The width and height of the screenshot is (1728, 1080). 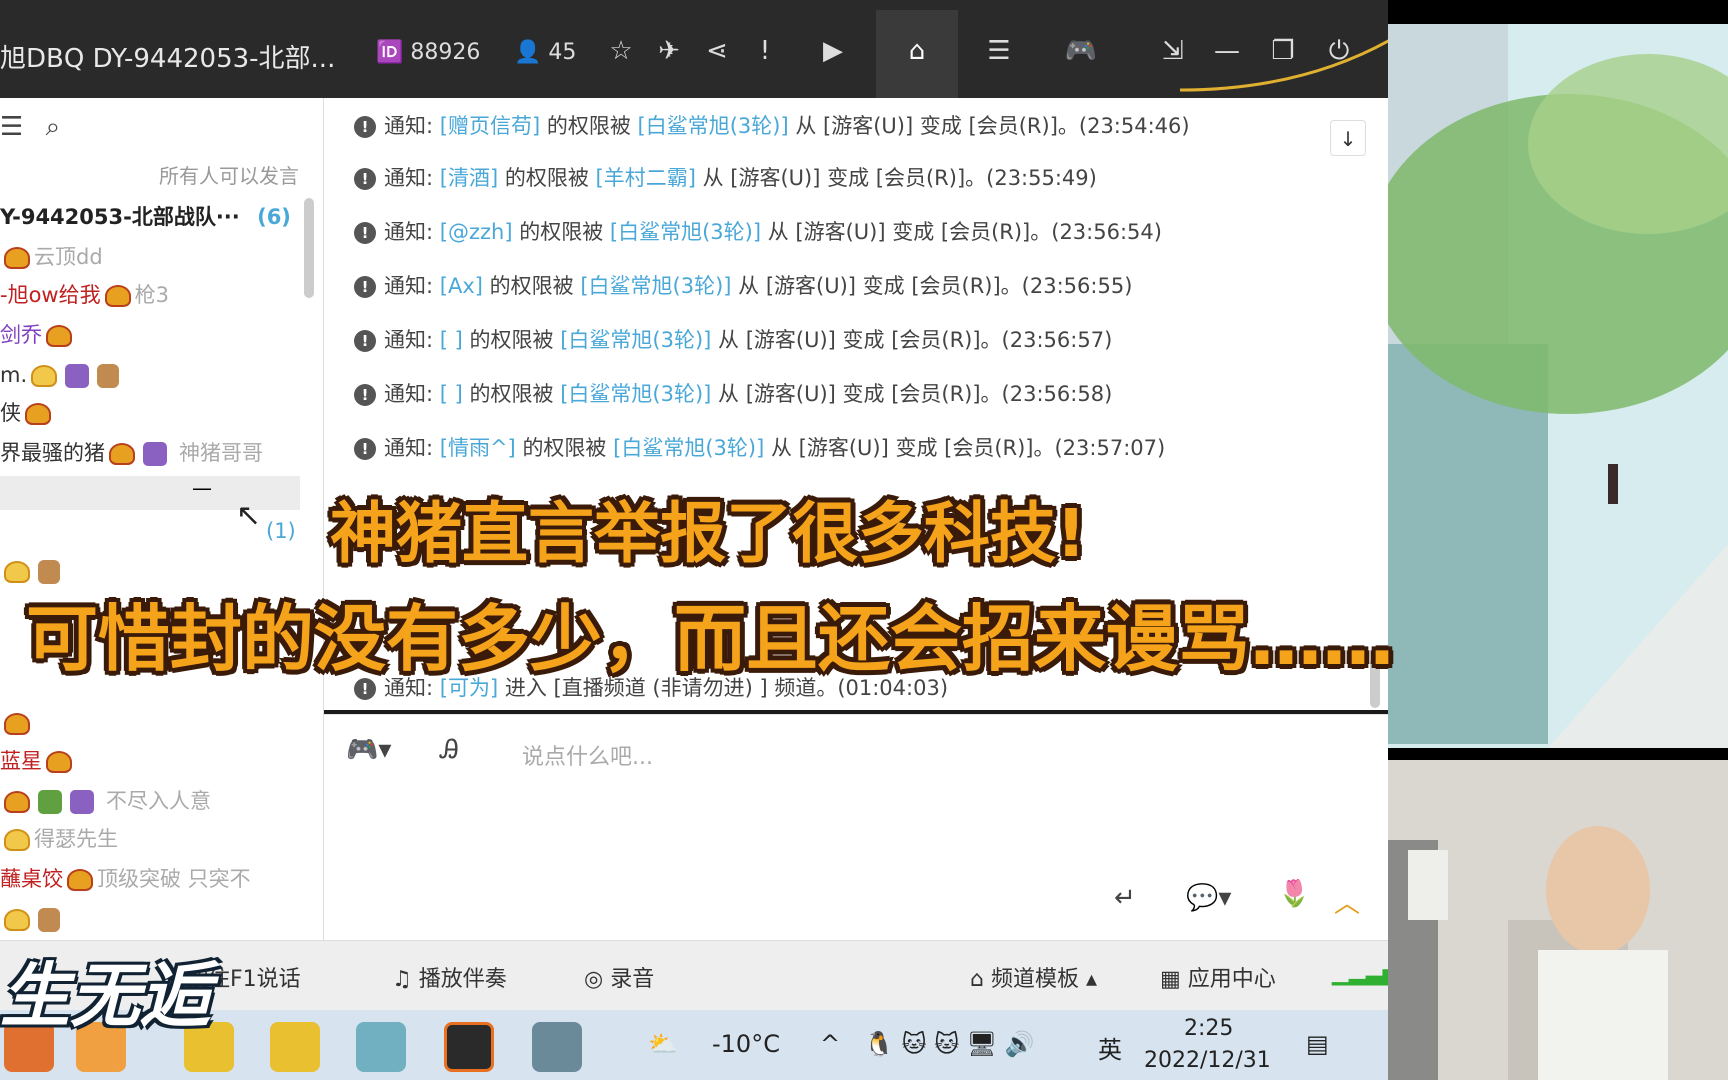 What do you see at coordinates (708, 533) in the screenshot?
I see `caption-line-1: 神猪直言举报了很多科技!` at bounding box center [708, 533].